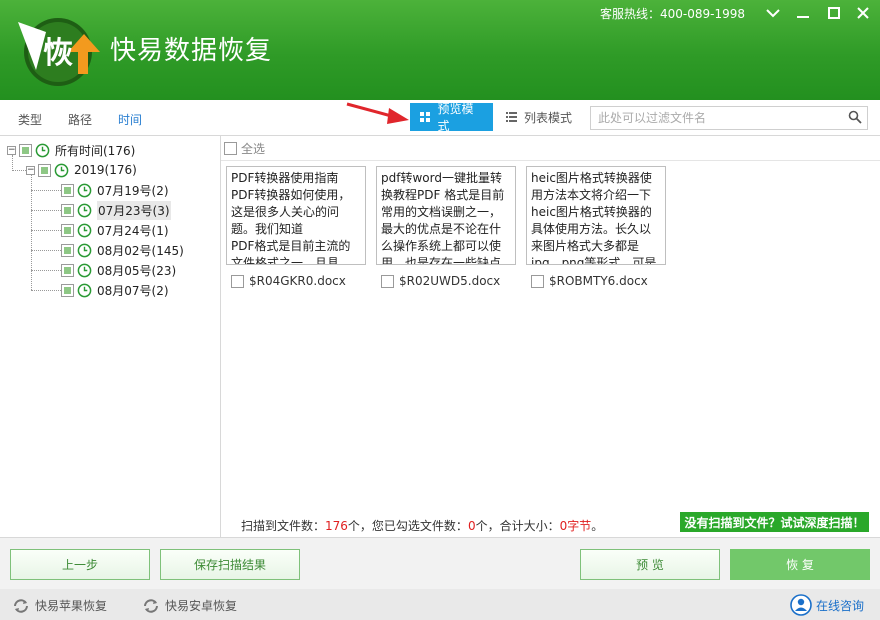 The width and height of the screenshot is (880, 620). Describe the element at coordinates (30, 119) in the screenshot. I see `tab-type: 类型` at that location.